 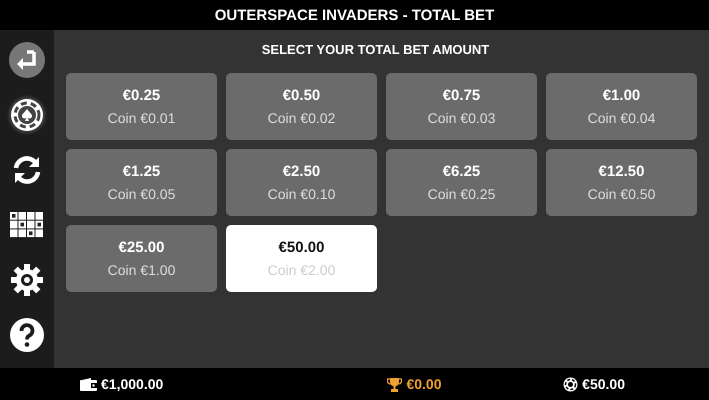 I want to click on coin-value: Coin €0.25, so click(x=462, y=194).